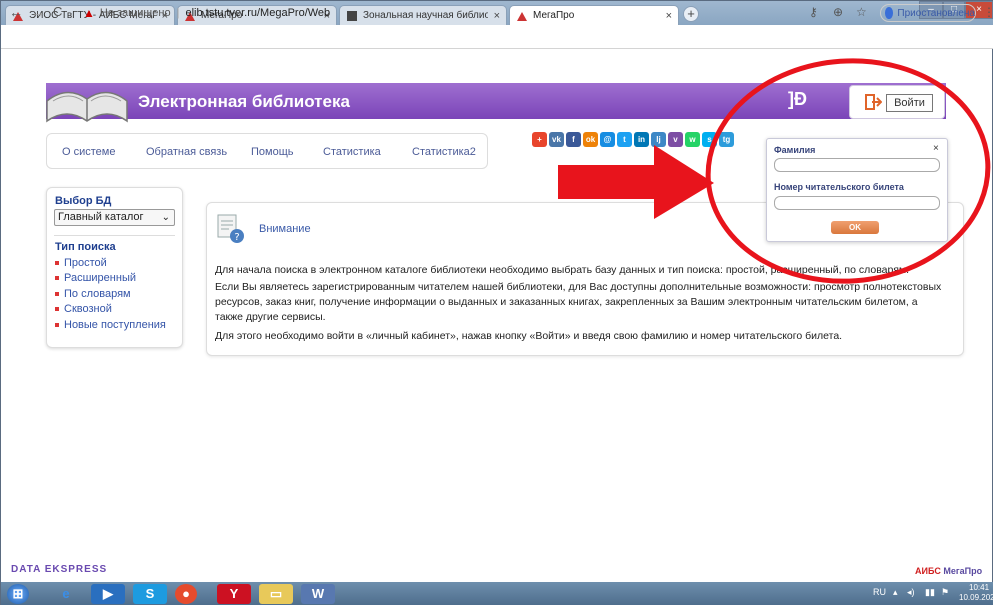  Describe the element at coordinates (59, 569) in the screenshot. I see `data-express-logo: DATA EKSPRESS` at that location.